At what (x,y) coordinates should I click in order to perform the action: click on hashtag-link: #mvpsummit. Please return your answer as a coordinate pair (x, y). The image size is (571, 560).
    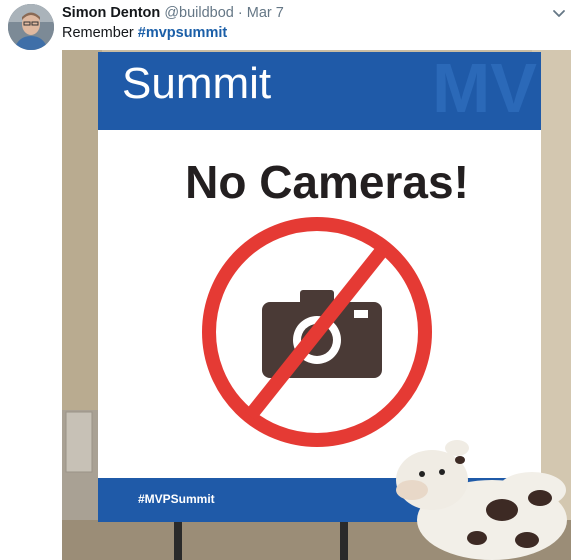
    Looking at the image, I should click on (182, 33).